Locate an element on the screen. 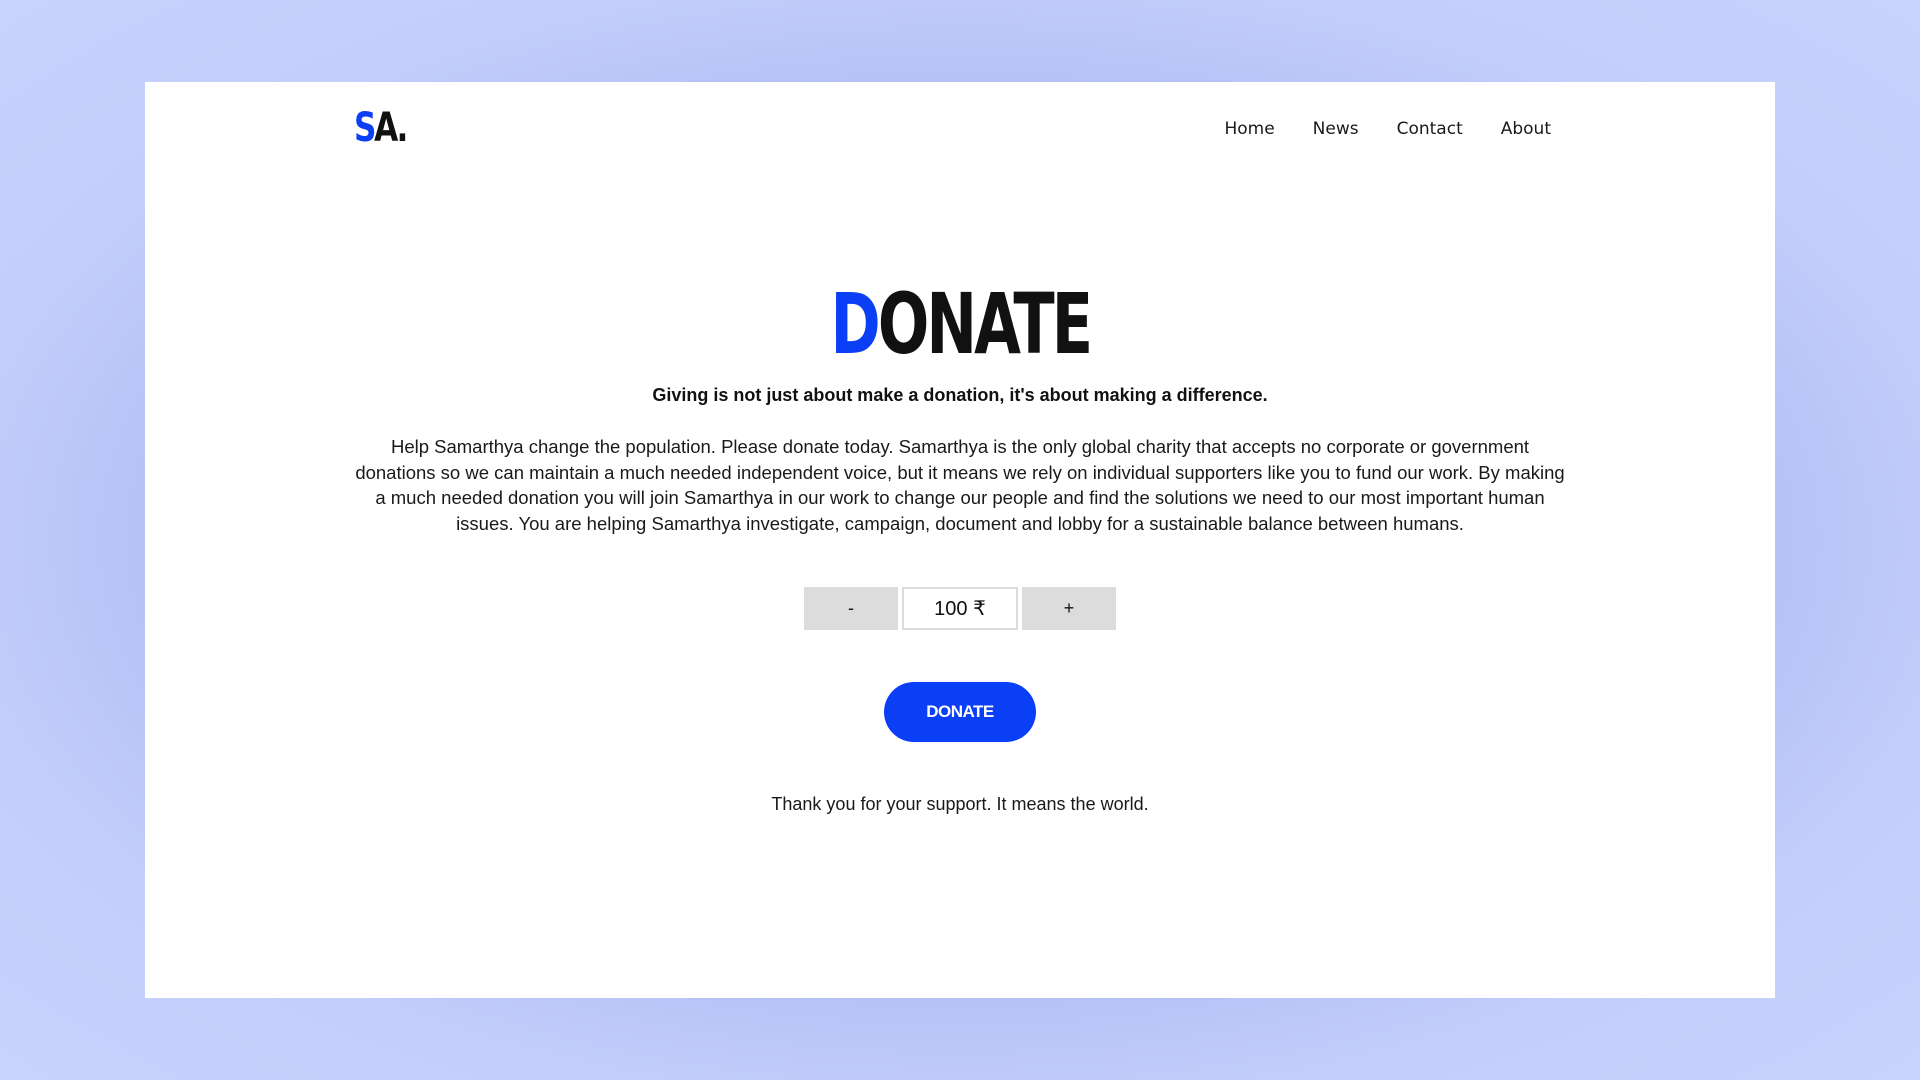 The width and height of the screenshot is (1920, 1080). title-accent-letter: D is located at coordinates (855, 324).